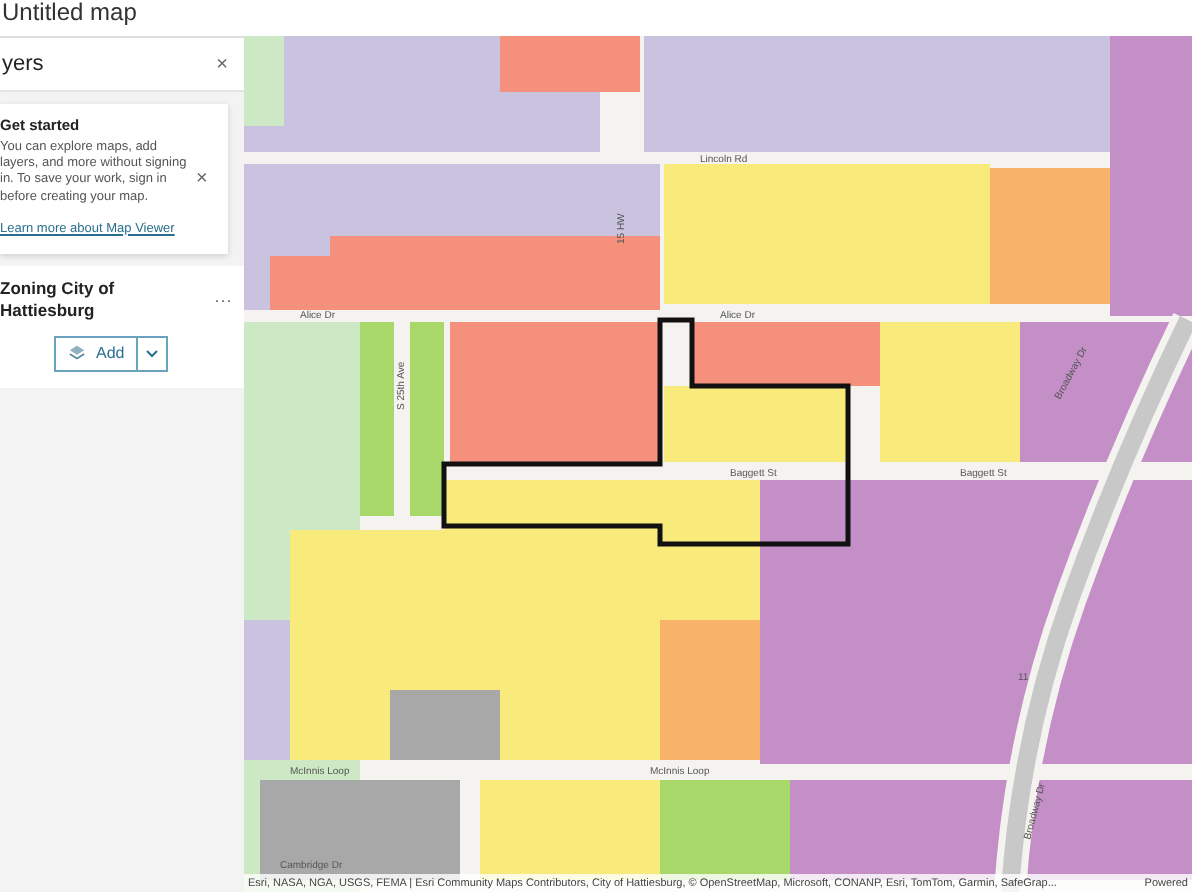 The image size is (1192, 892). I want to click on layer-name: Zoning City of Hattiesburg, so click(58, 299).